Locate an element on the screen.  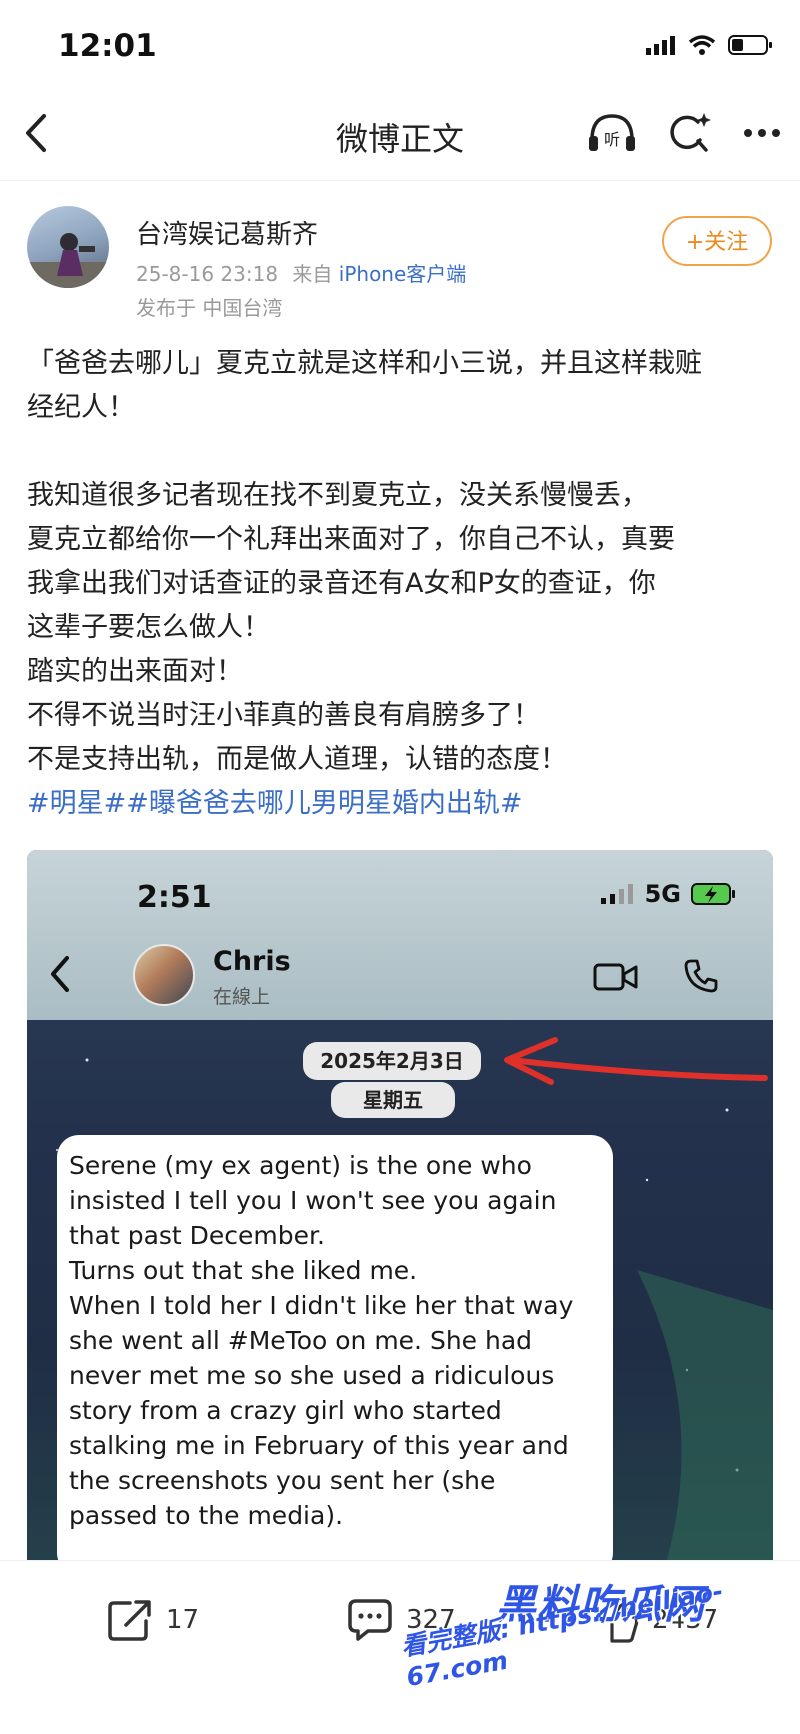
post-timestamp: 25-8-16 23:18 is located at coordinates (207, 274).